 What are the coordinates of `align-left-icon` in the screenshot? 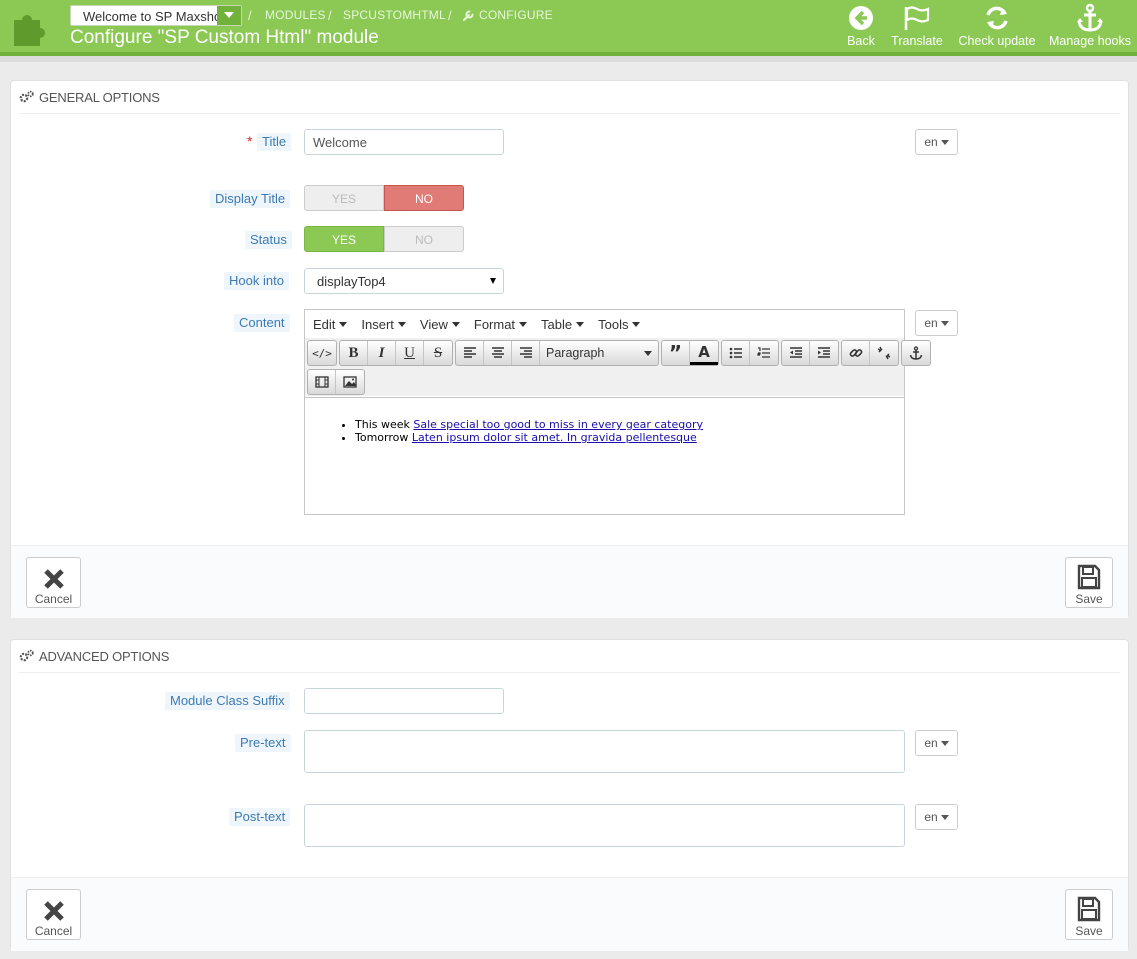 It's located at (470, 353).